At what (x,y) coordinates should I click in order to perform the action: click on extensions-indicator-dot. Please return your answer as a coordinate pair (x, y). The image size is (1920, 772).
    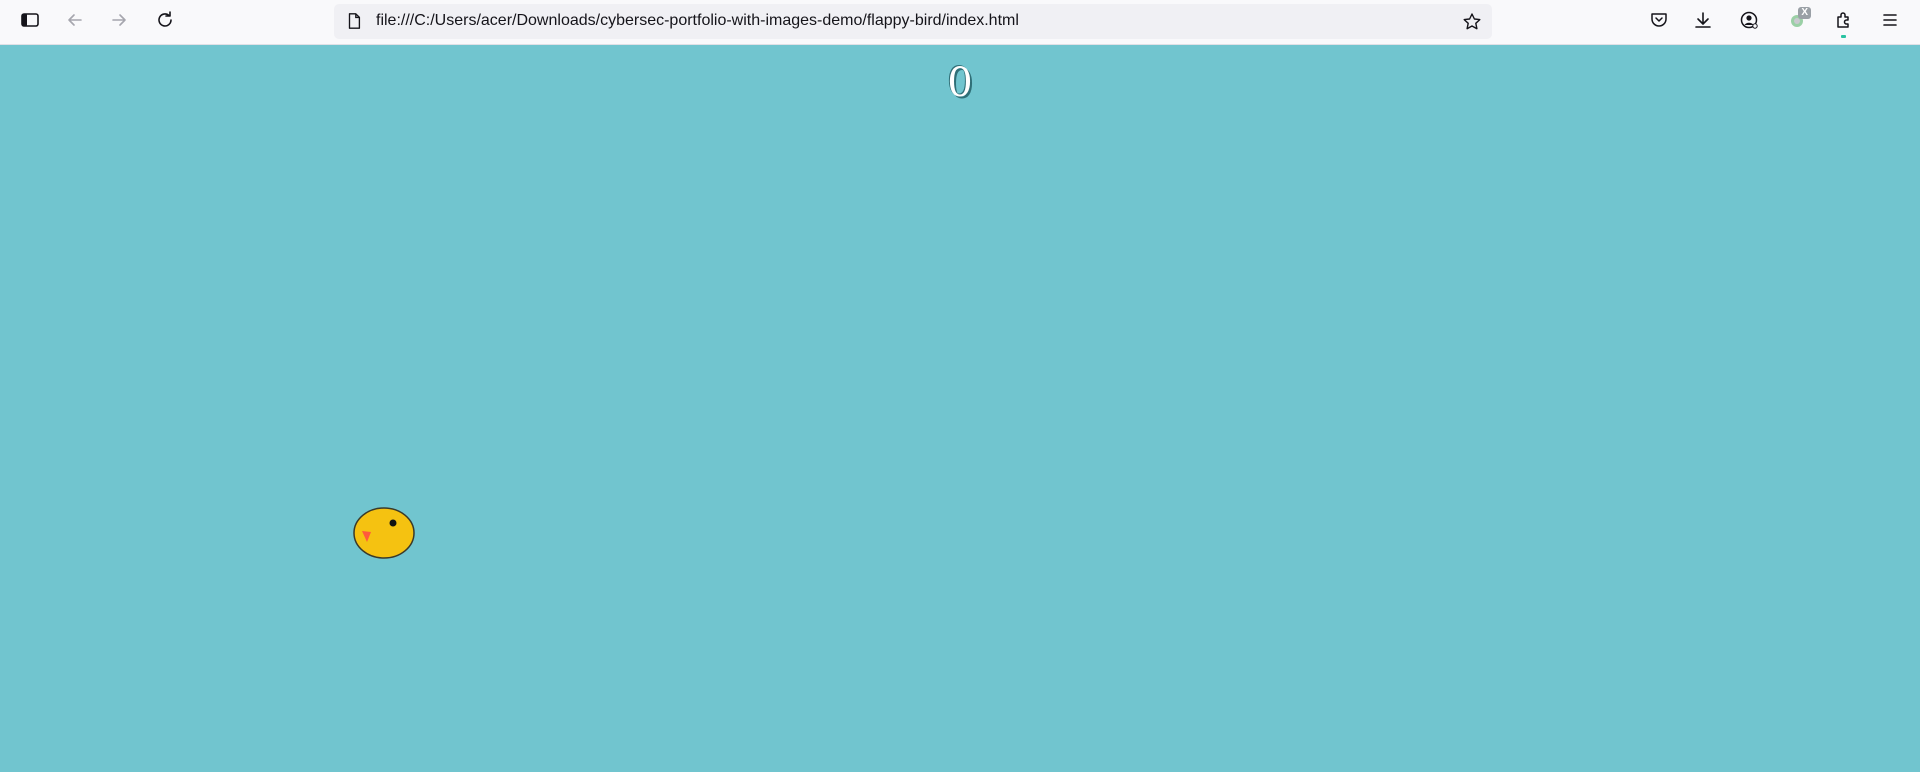
    Looking at the image, I should click on (1843, 36).